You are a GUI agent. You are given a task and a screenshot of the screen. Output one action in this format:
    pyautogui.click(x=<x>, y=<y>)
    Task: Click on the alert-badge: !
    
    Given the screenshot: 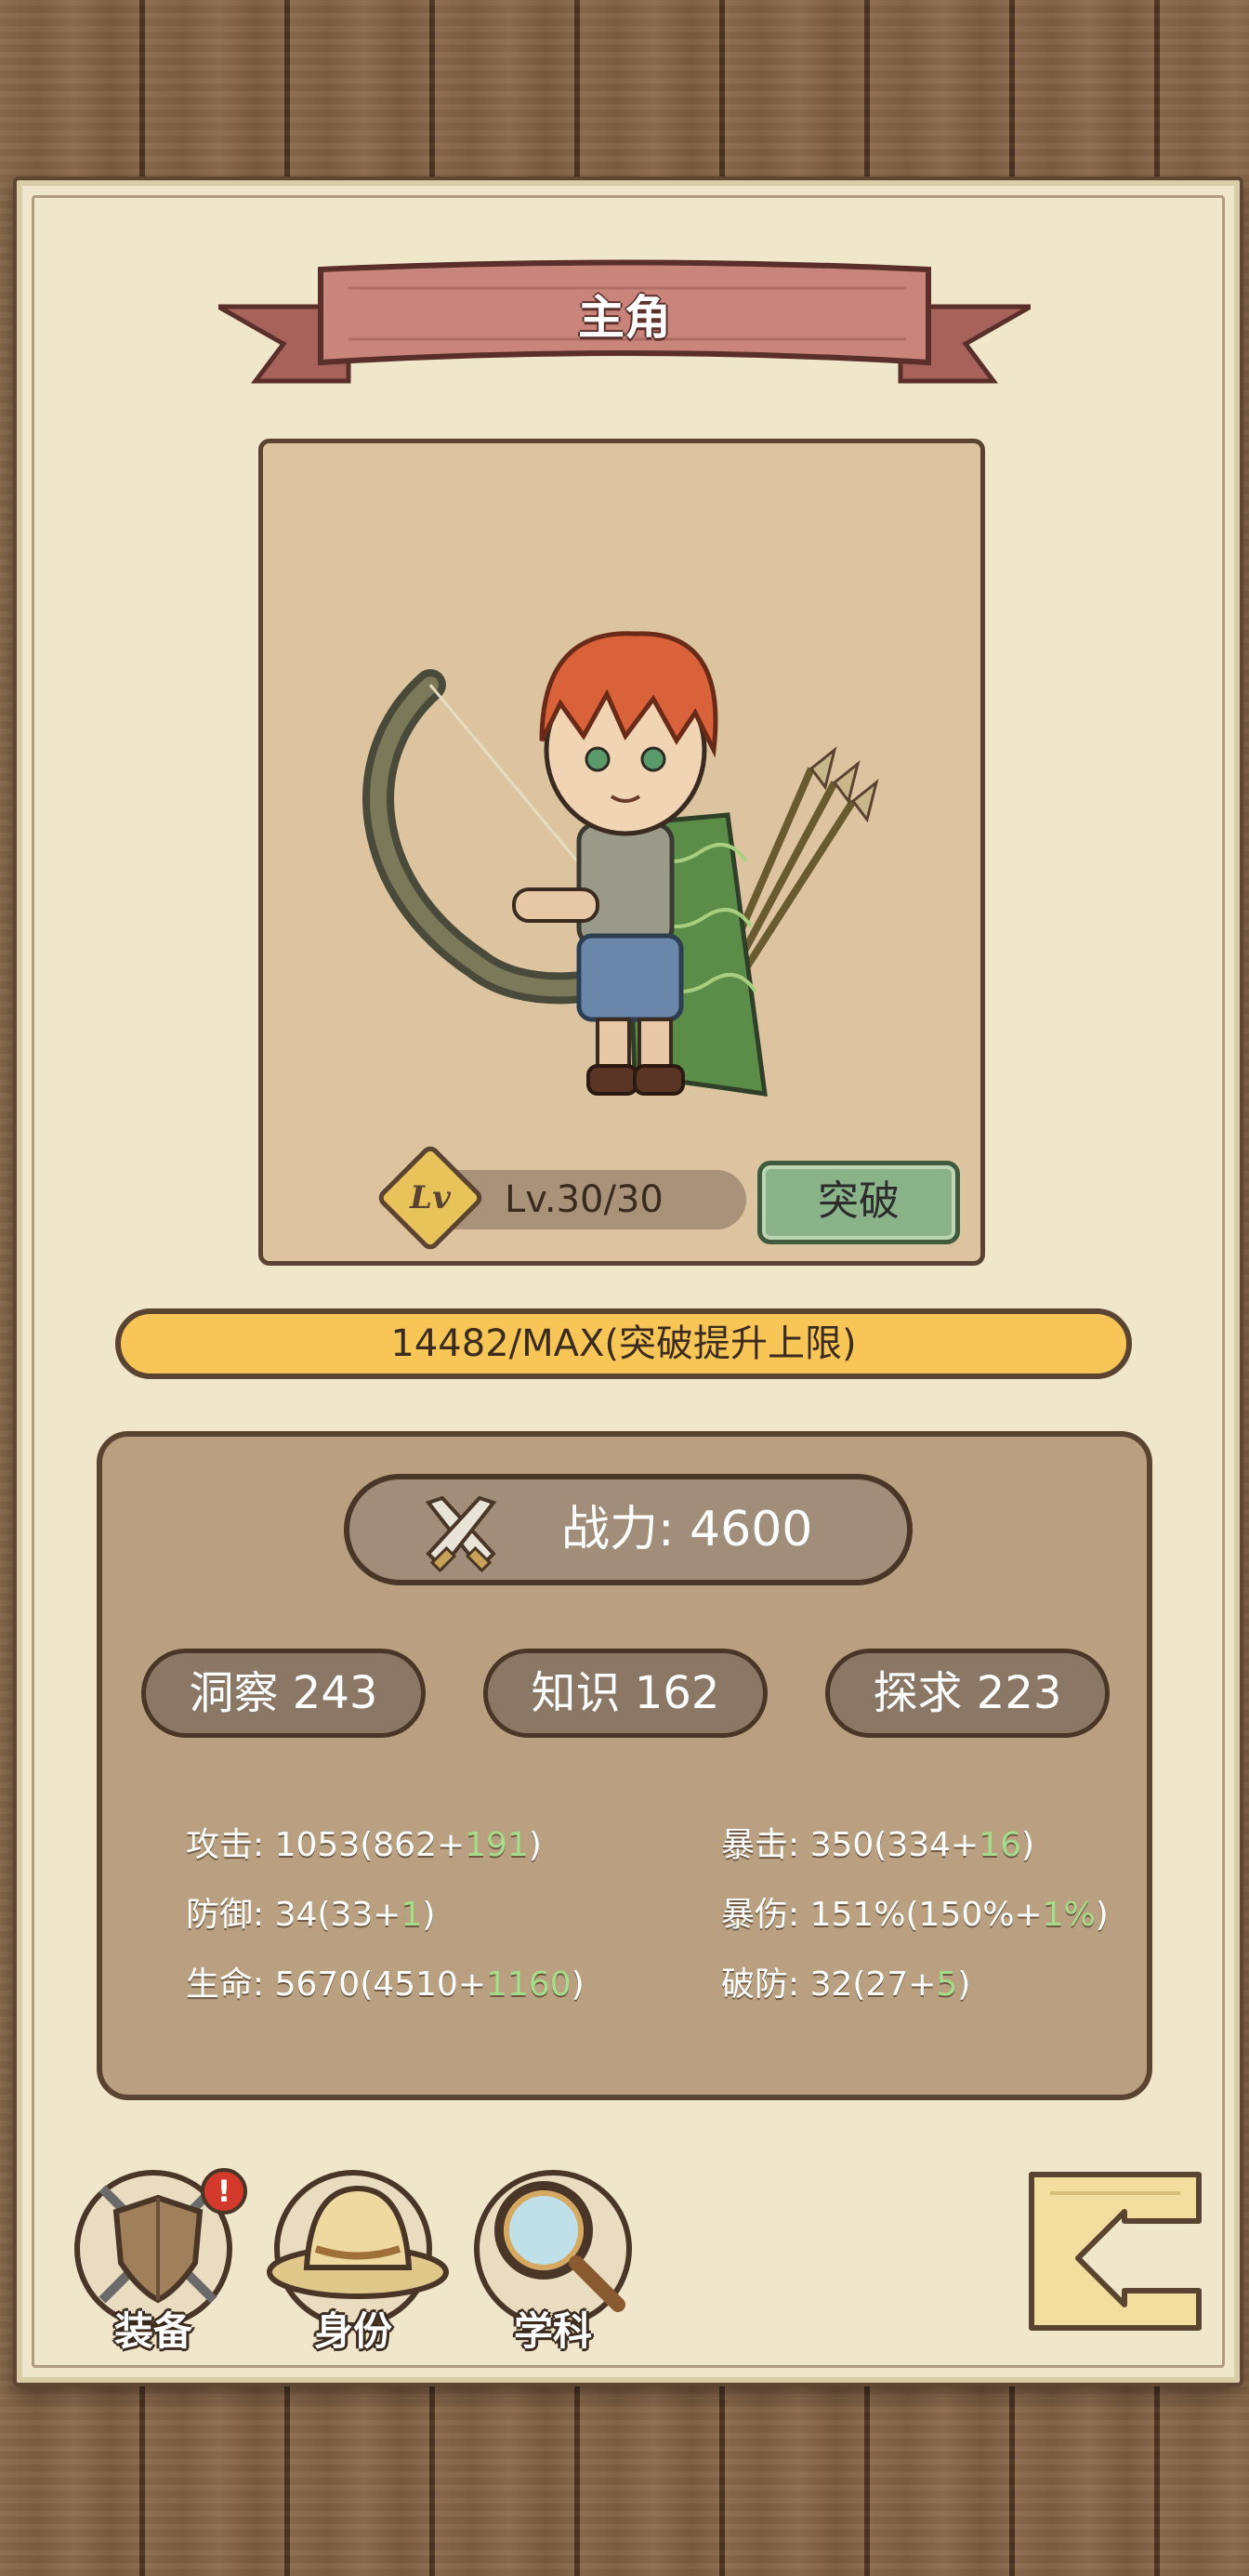 What is the action you would take?
    pyautogui.click(x=224, y=2191)
    